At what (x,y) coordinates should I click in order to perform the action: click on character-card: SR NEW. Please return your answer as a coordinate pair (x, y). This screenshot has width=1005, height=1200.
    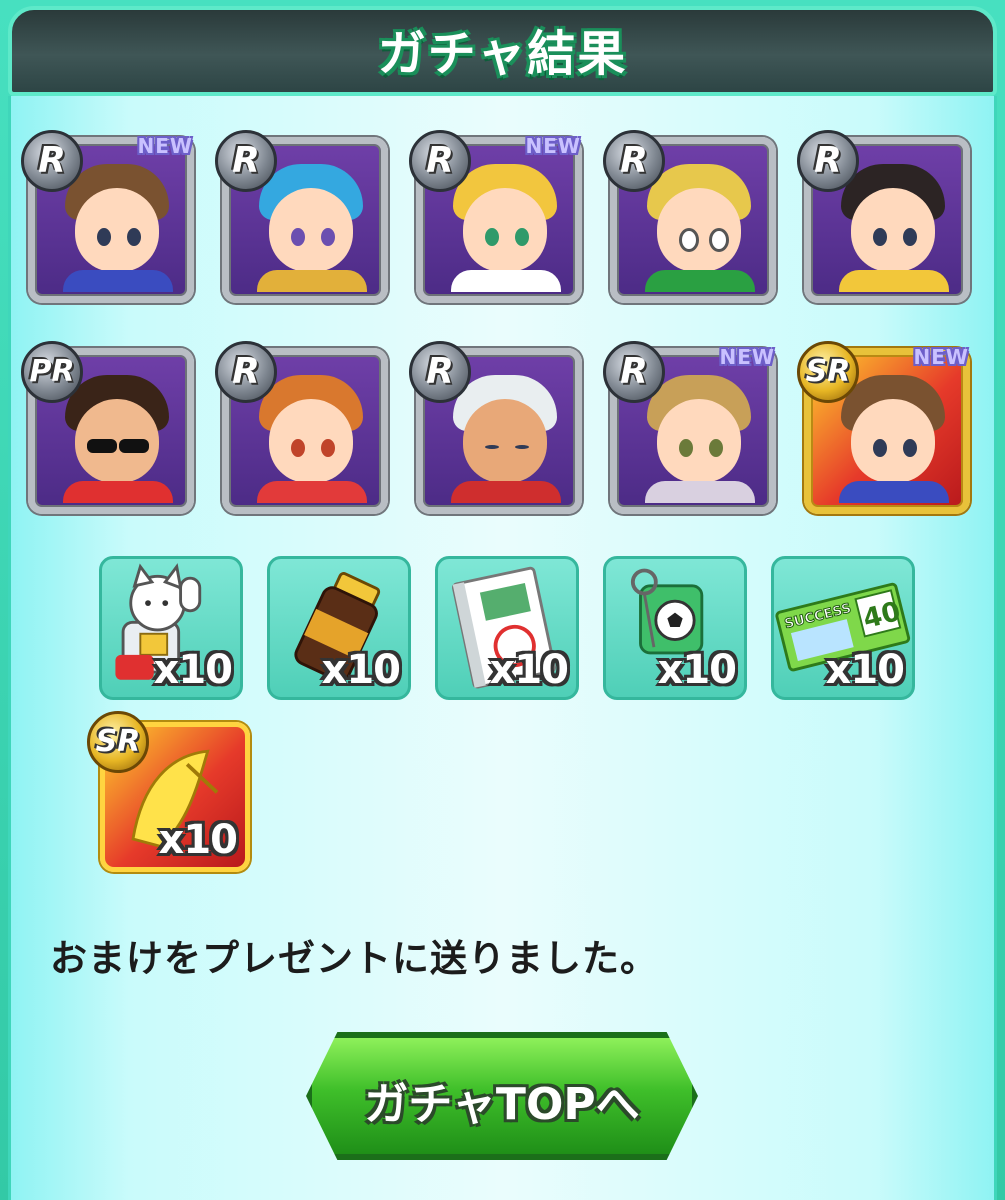
    Looking at the image, I should click on (883, 427).